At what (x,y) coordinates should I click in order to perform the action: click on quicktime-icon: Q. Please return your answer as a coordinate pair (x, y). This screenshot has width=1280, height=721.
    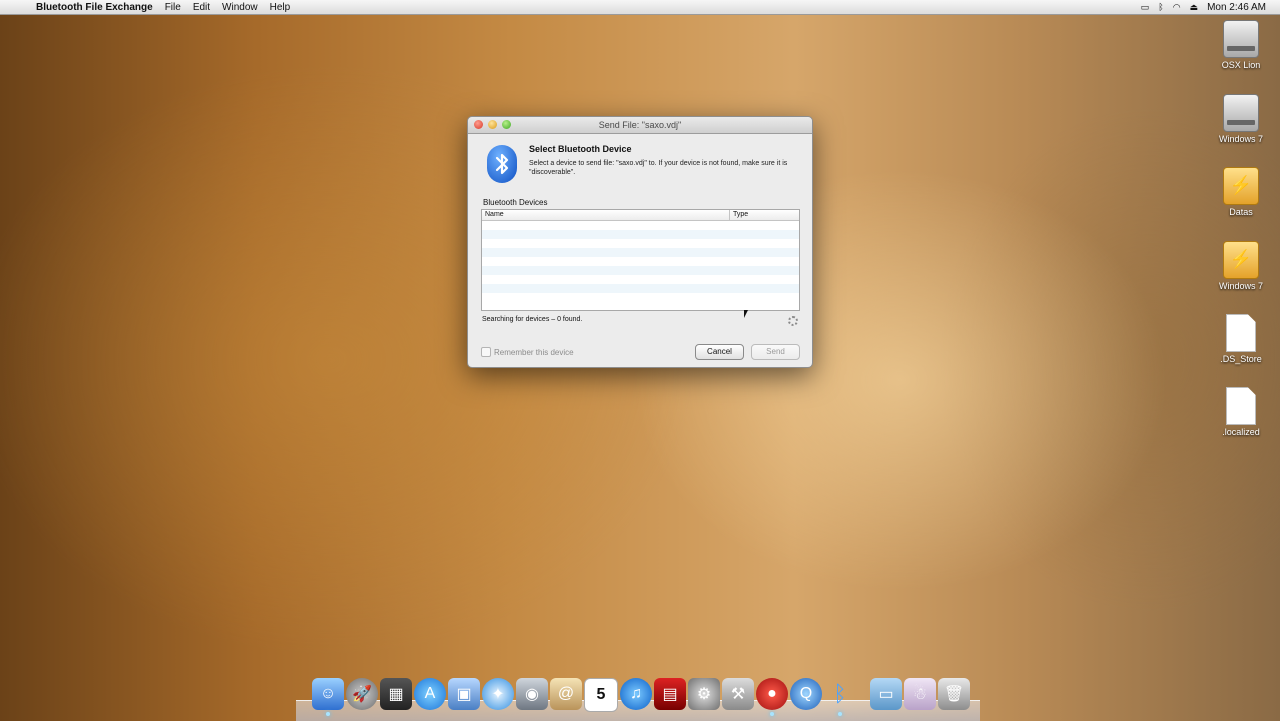
    Looking at the image, I should click on (806, 694).